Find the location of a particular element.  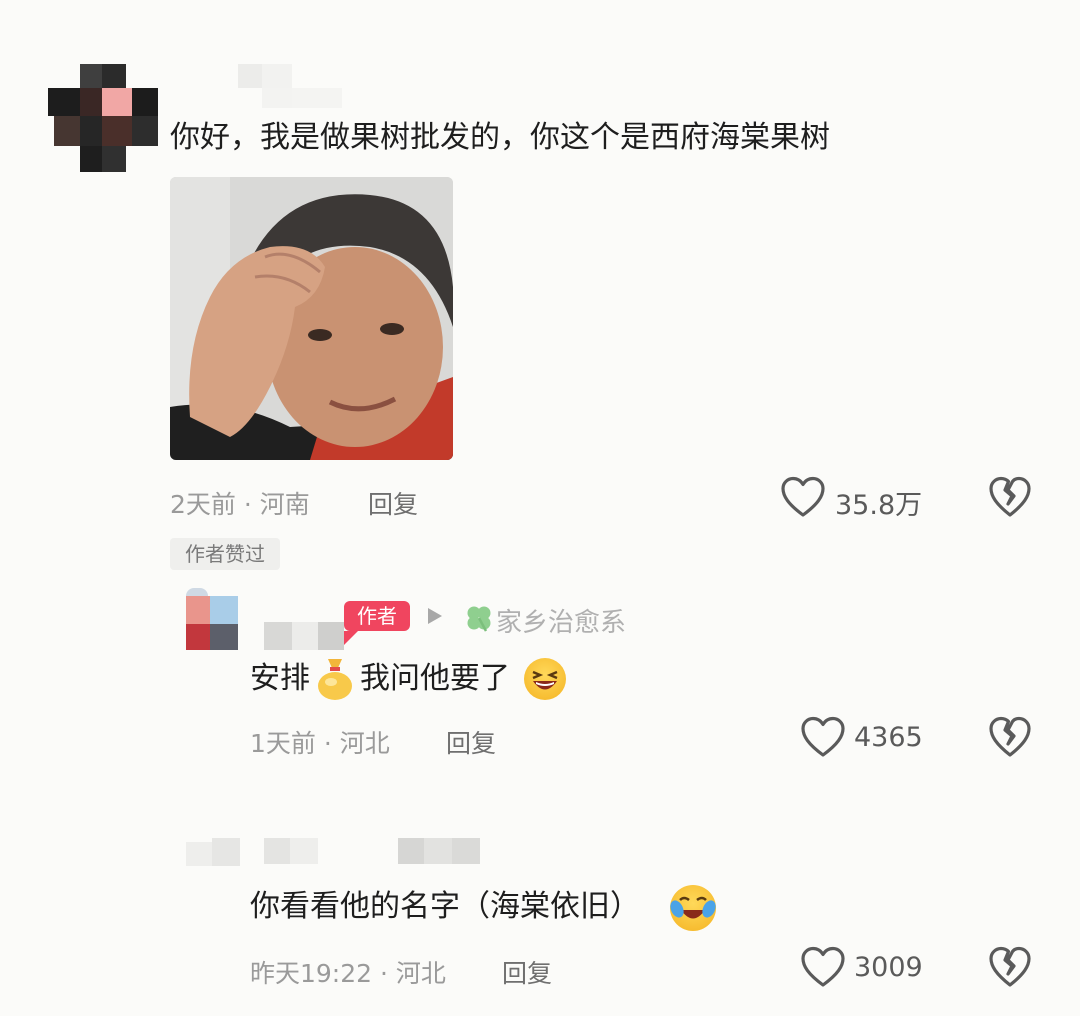

author-tag-tail is located at coordinates (351, 638).